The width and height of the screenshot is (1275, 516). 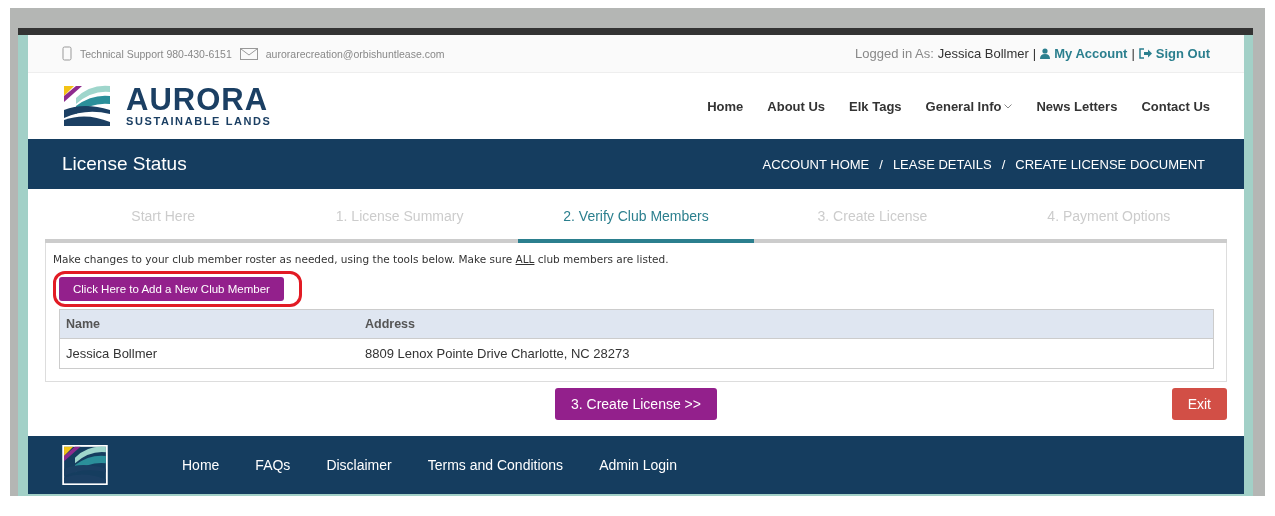 I want to click on breadcrumb-link: LEASE DETAILS, so click(x=942, y=164).